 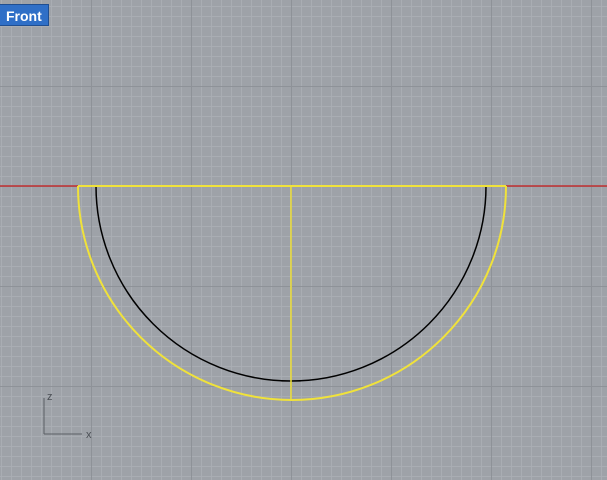 What do you see at coordinates (50, 397) in the screenshot?
I see `gizmo-z-label: z` at bounding box center [50, 397].